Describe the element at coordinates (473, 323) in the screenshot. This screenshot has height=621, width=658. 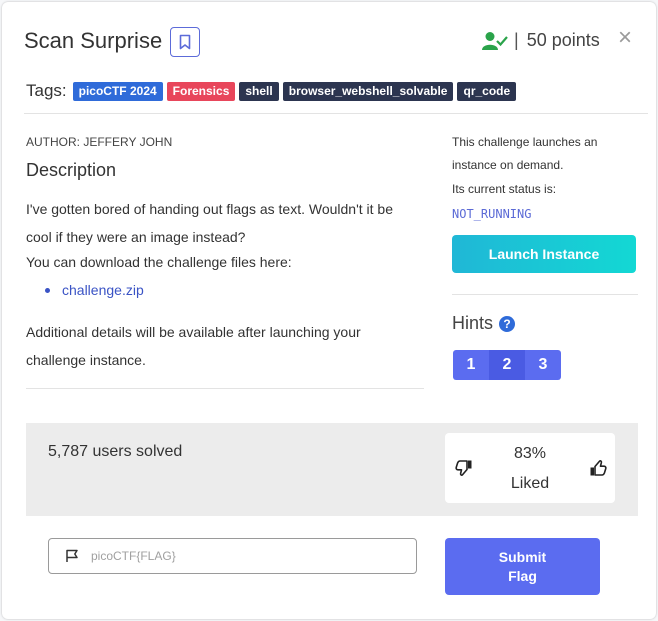
I see `hints-heading: Hints` at that location.